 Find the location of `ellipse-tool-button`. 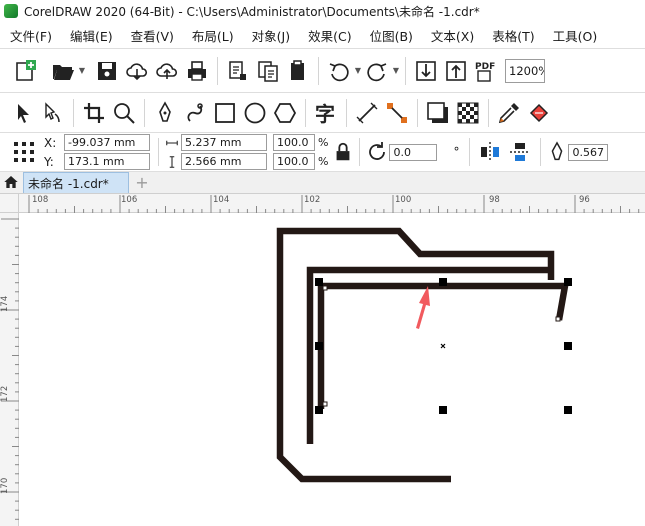

ellipse-tool-button is located at coordinates (255, 113).